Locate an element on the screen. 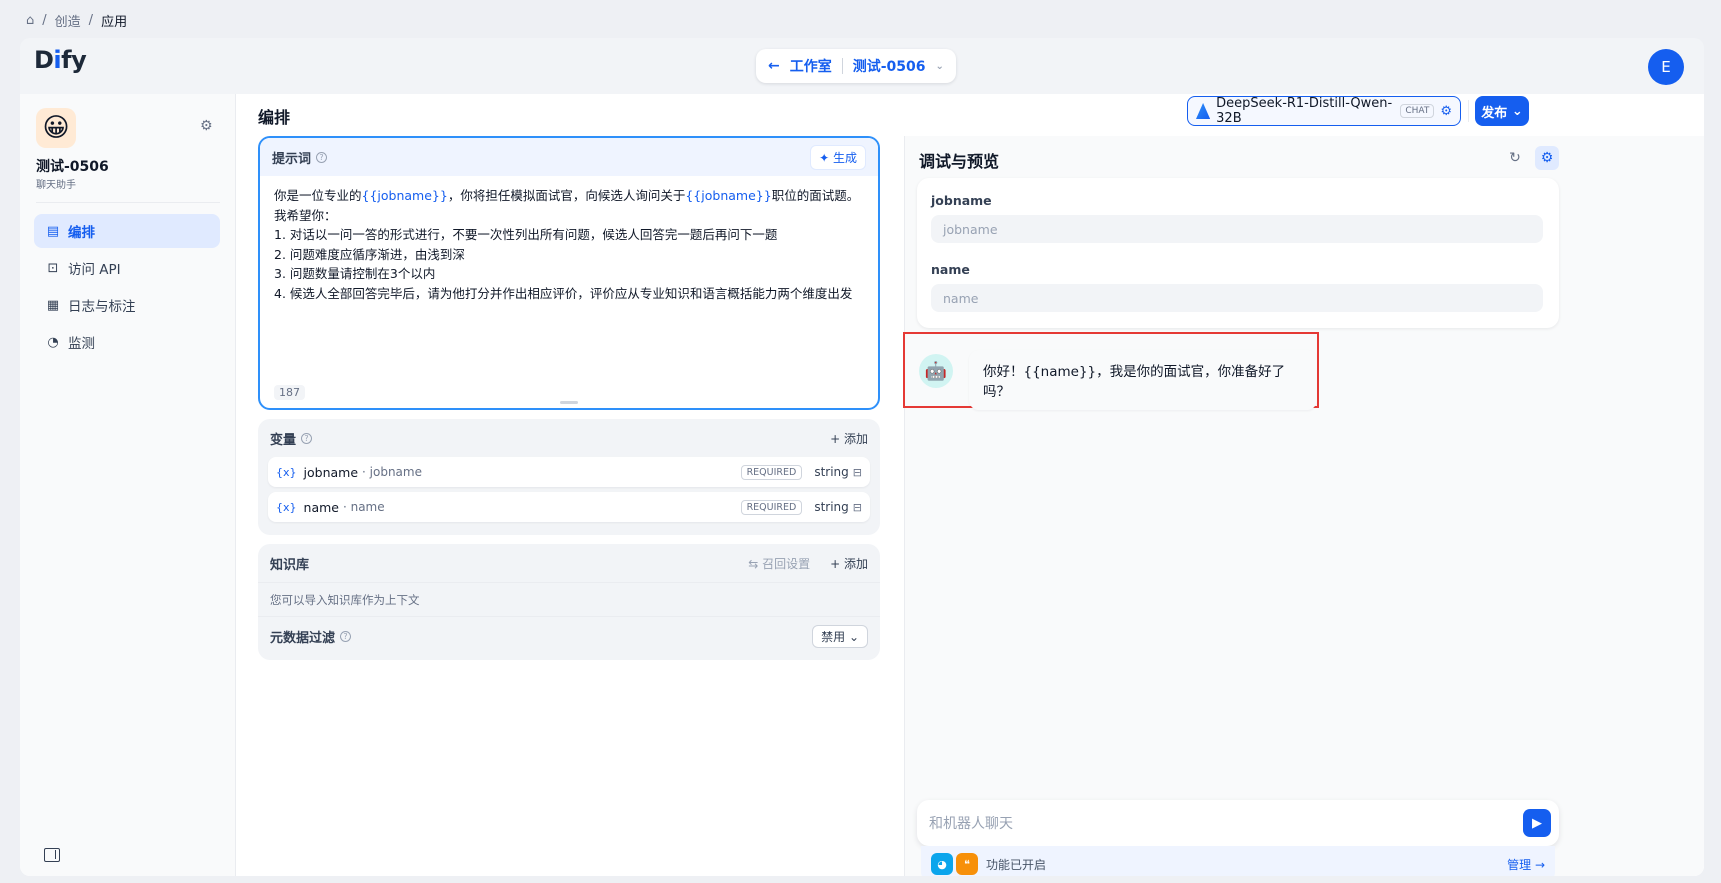 The width and height of the screenshot is (1721, 883). debug-title: 调试与预览 is located at coordinates (959, 161).